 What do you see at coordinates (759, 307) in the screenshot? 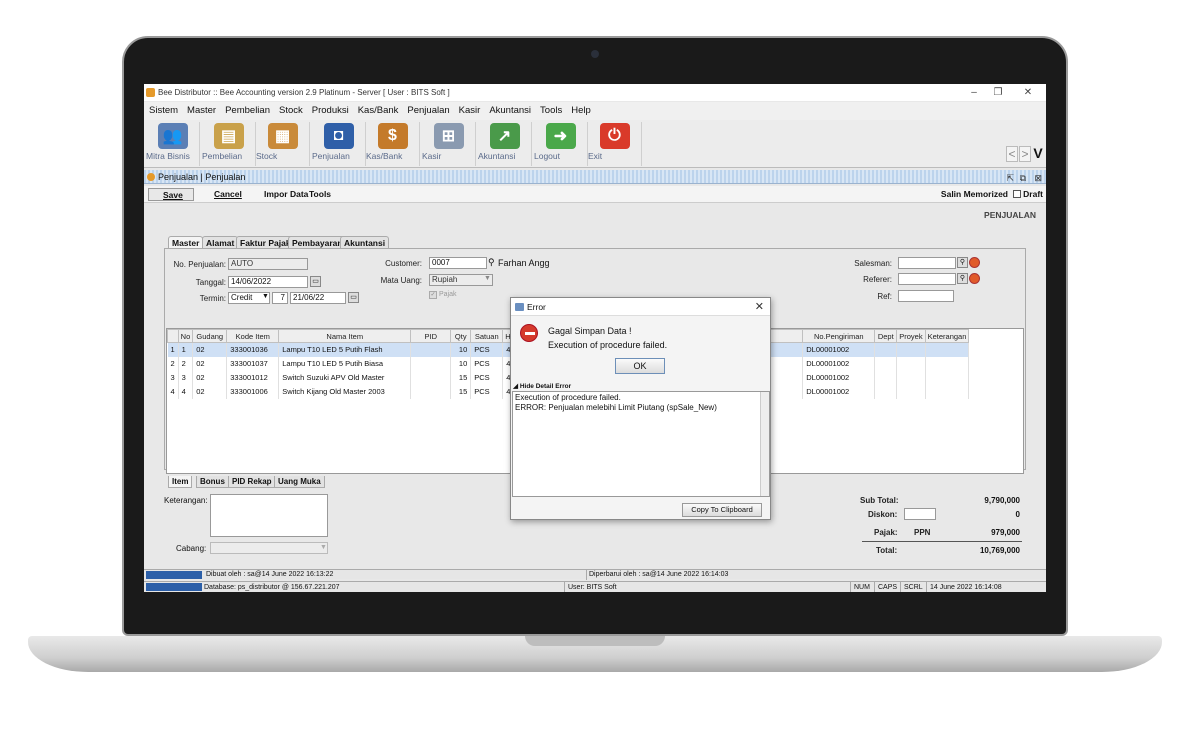
I see `close-icon: ✕` at bounding box center [759, 307].